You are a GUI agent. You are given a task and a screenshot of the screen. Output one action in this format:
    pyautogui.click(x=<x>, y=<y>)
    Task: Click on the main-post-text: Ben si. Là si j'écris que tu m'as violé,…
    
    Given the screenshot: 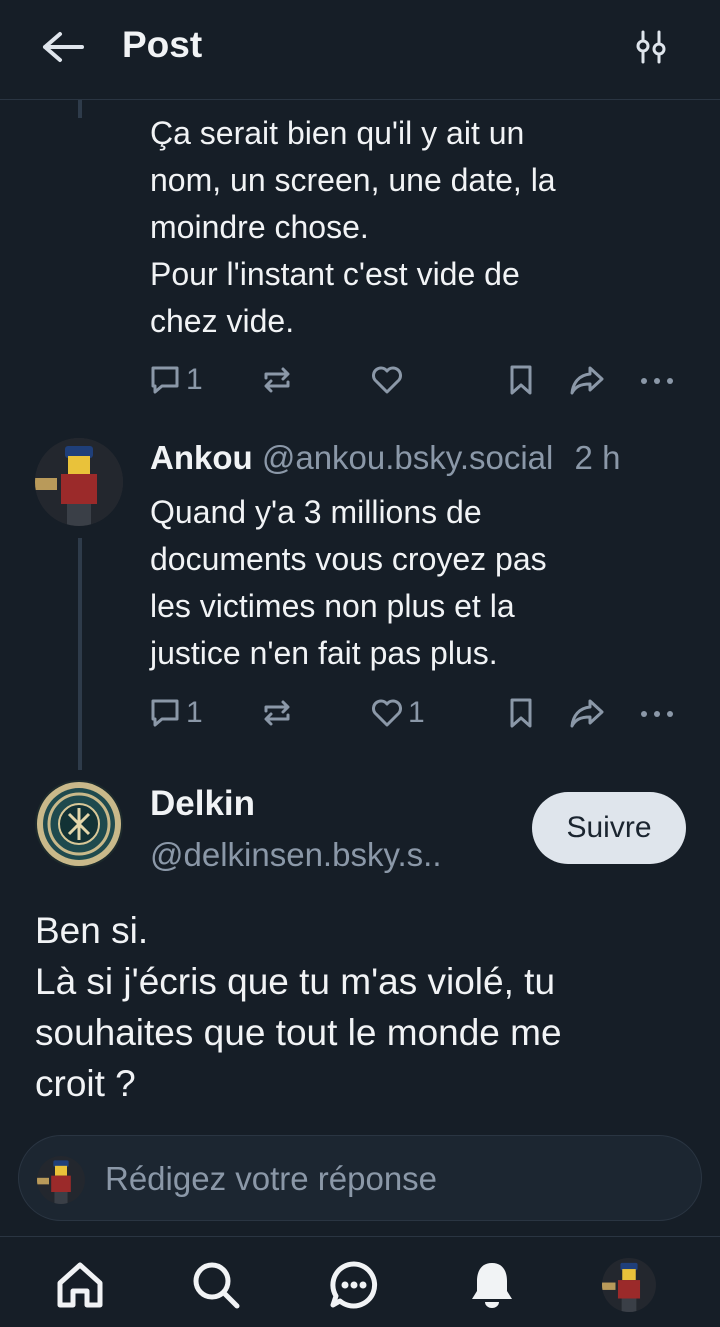 What is the action you would take?
    pyautogui.click(x=298, y=1007)
    